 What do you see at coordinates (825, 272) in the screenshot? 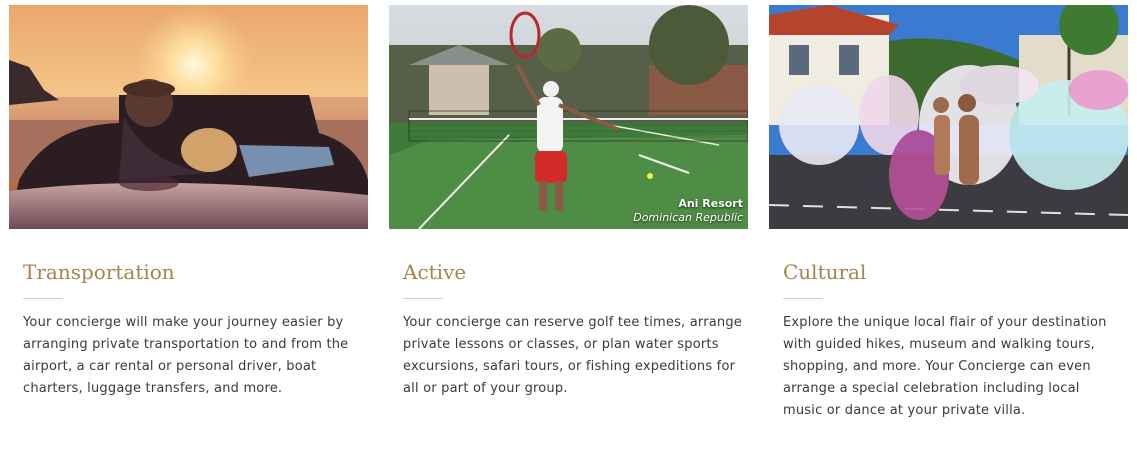
I see `card-title: Cultural` at bounding box center [825, 272].